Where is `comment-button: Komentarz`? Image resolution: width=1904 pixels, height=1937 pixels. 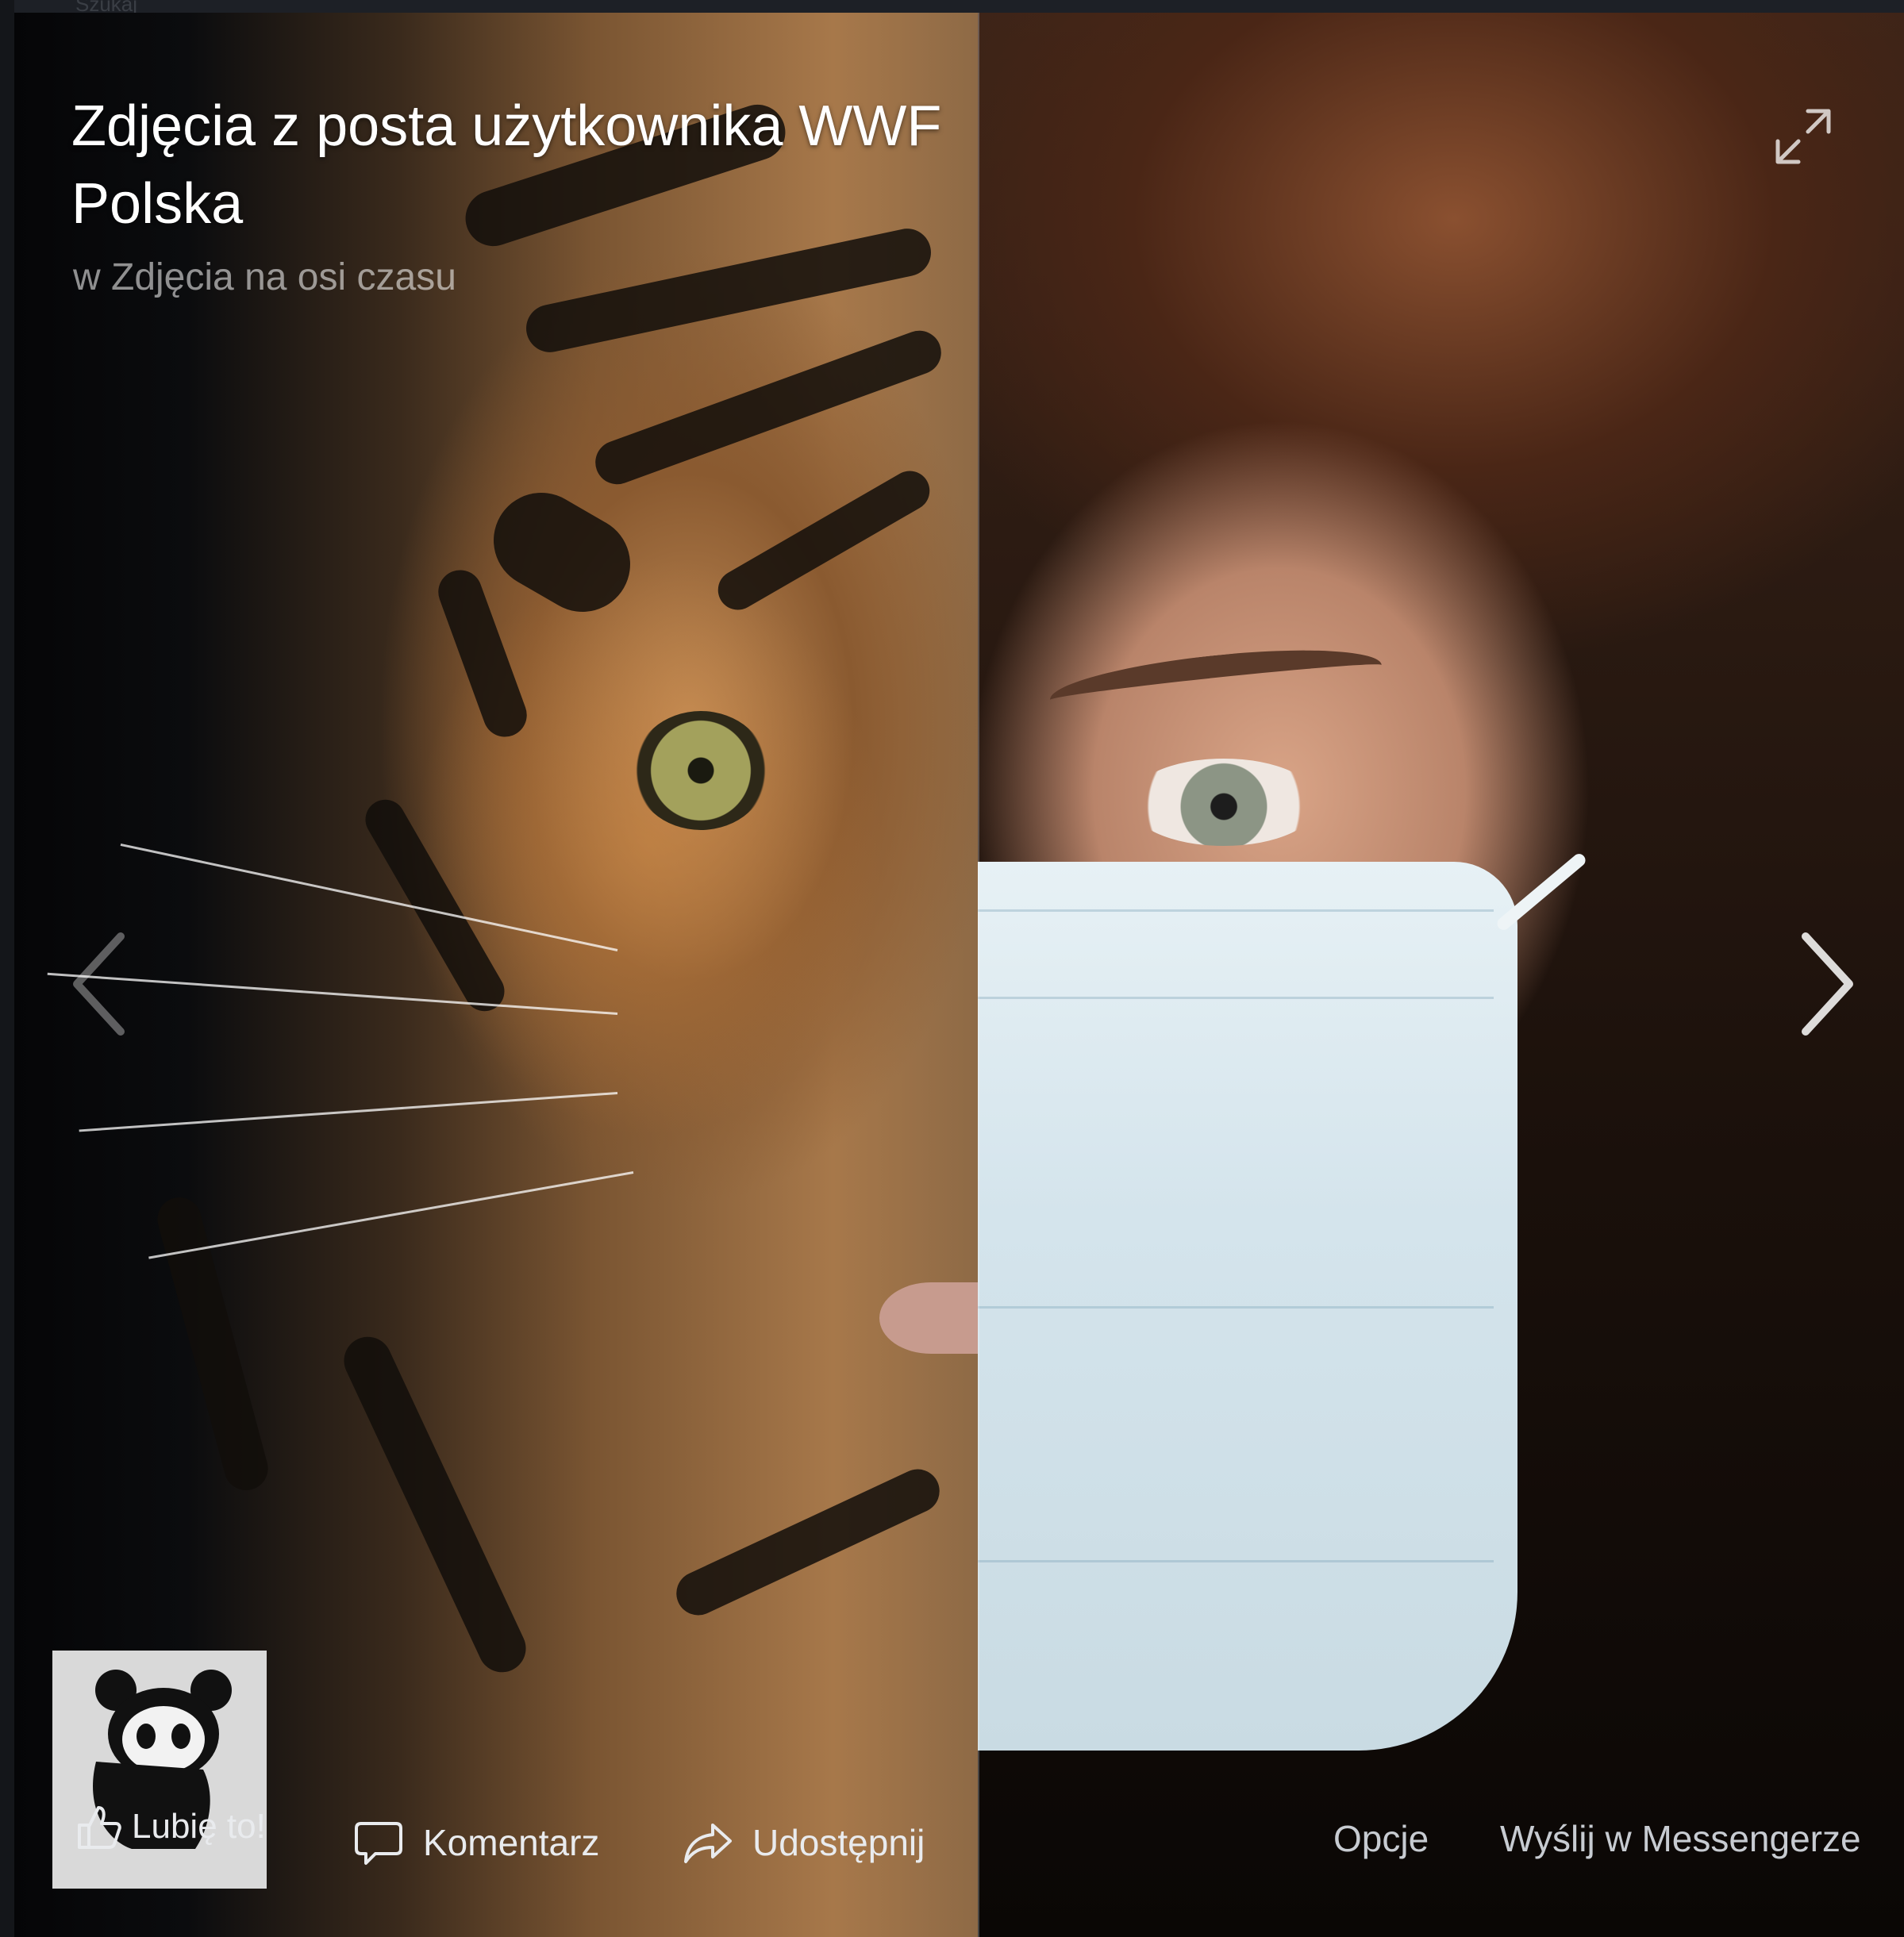 comment-button: Komentarz is located at coordinates (476, 1842).